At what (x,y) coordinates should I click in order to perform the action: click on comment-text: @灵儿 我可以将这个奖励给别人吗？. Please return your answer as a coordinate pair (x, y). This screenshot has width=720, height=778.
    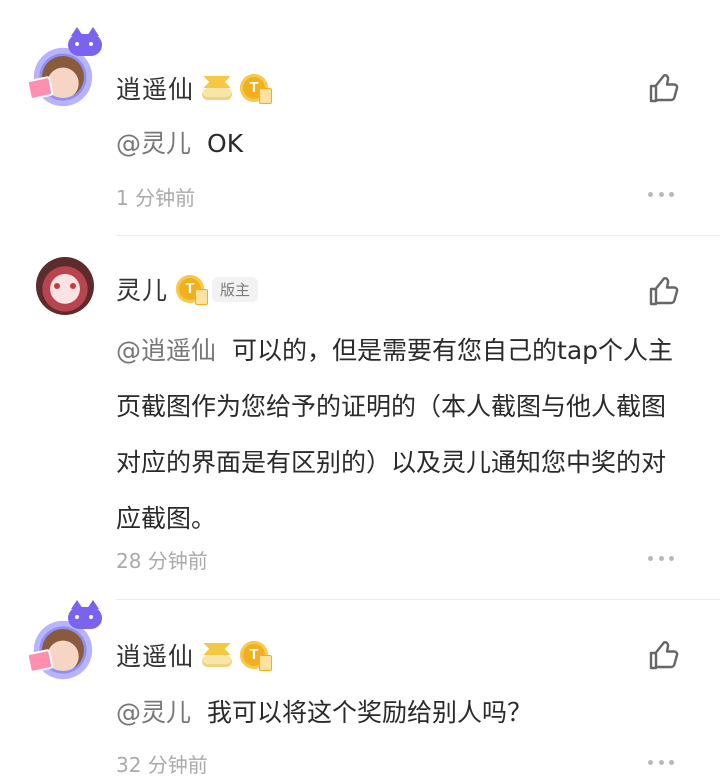
    Looking at the image, I should click on (396, 713).